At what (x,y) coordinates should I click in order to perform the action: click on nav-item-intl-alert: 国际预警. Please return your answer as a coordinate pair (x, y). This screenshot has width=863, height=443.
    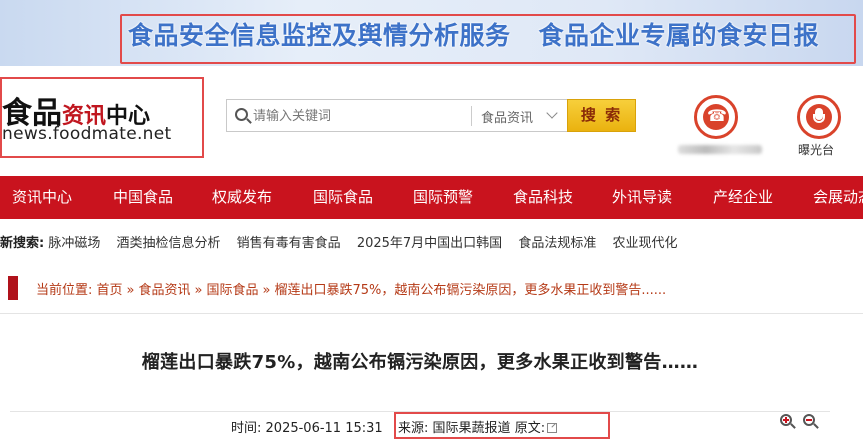
    Looking at the image, I should click on (443, 197).